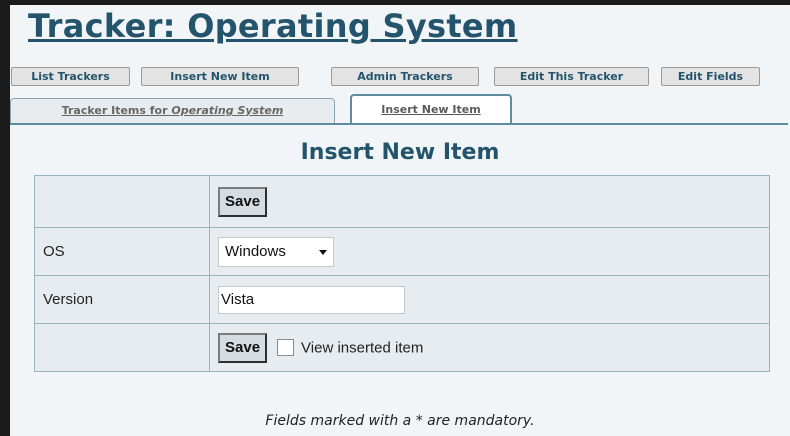 The height and width of the screenshot is (436, 790). What do you see at coordinates (323, 252) in the screenshot?
I see `dropdown-arrow-icon` at bounding box center [323, 252].